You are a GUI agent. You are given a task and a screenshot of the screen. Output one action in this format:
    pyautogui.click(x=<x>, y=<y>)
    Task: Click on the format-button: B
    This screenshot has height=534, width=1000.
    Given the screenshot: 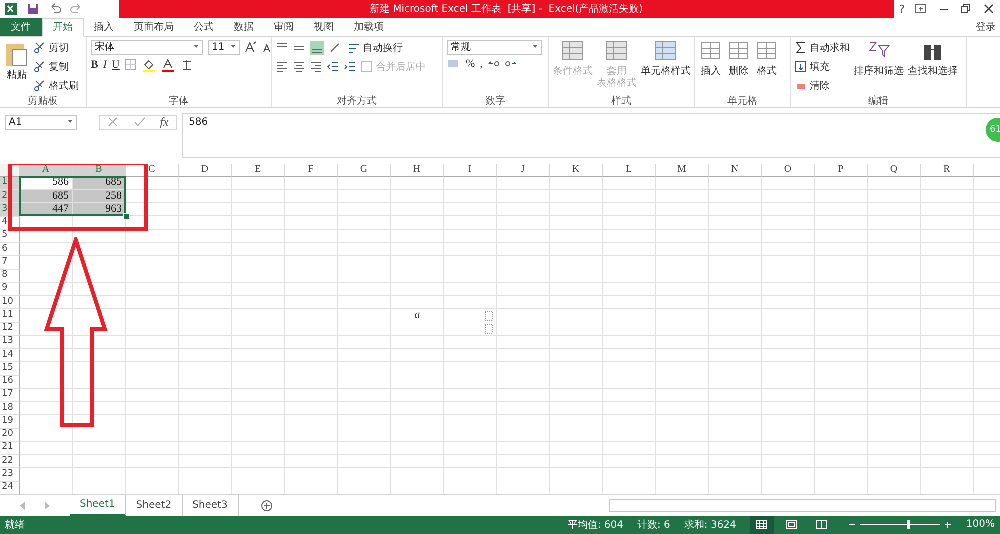 What is the action you would take?
    pyautogui.click(x=94, y=64)
    